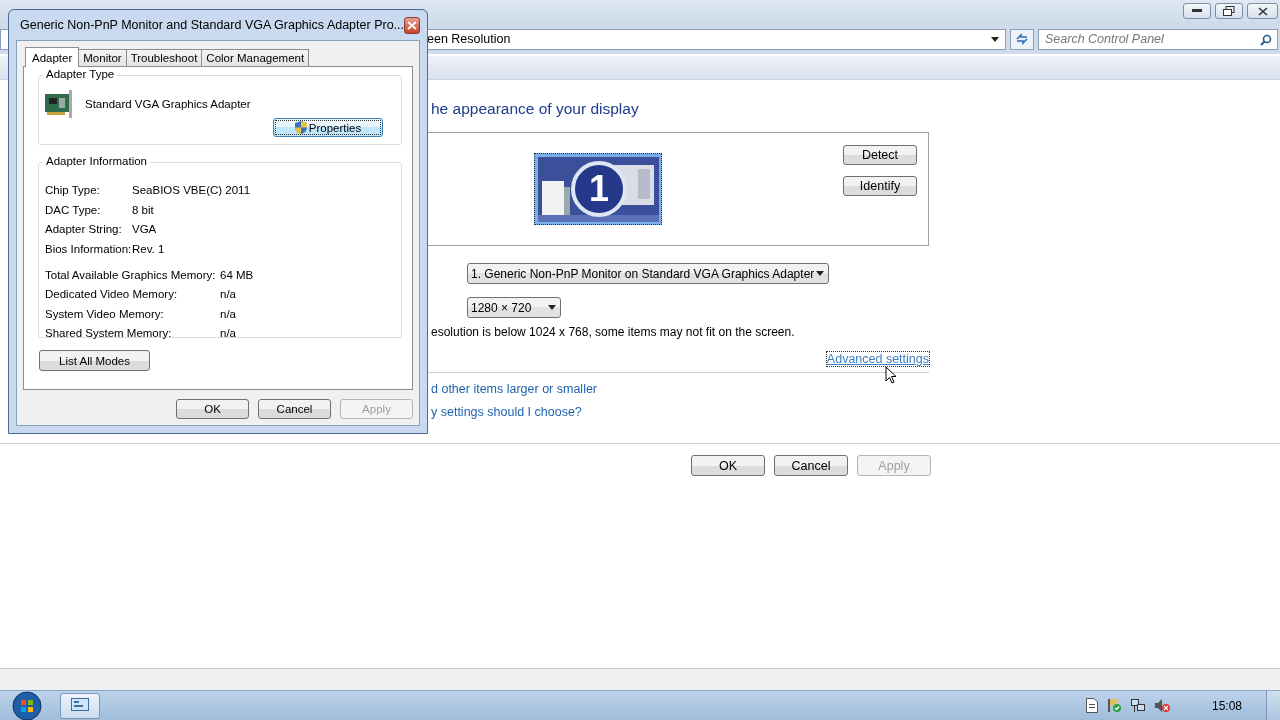 The width and height of the screenshot is (1280, 720). What do you see at coordinates (598, 189) in the screenshot?
I see `monitor-thumbnail: 1` at bounding box center [598, 189].